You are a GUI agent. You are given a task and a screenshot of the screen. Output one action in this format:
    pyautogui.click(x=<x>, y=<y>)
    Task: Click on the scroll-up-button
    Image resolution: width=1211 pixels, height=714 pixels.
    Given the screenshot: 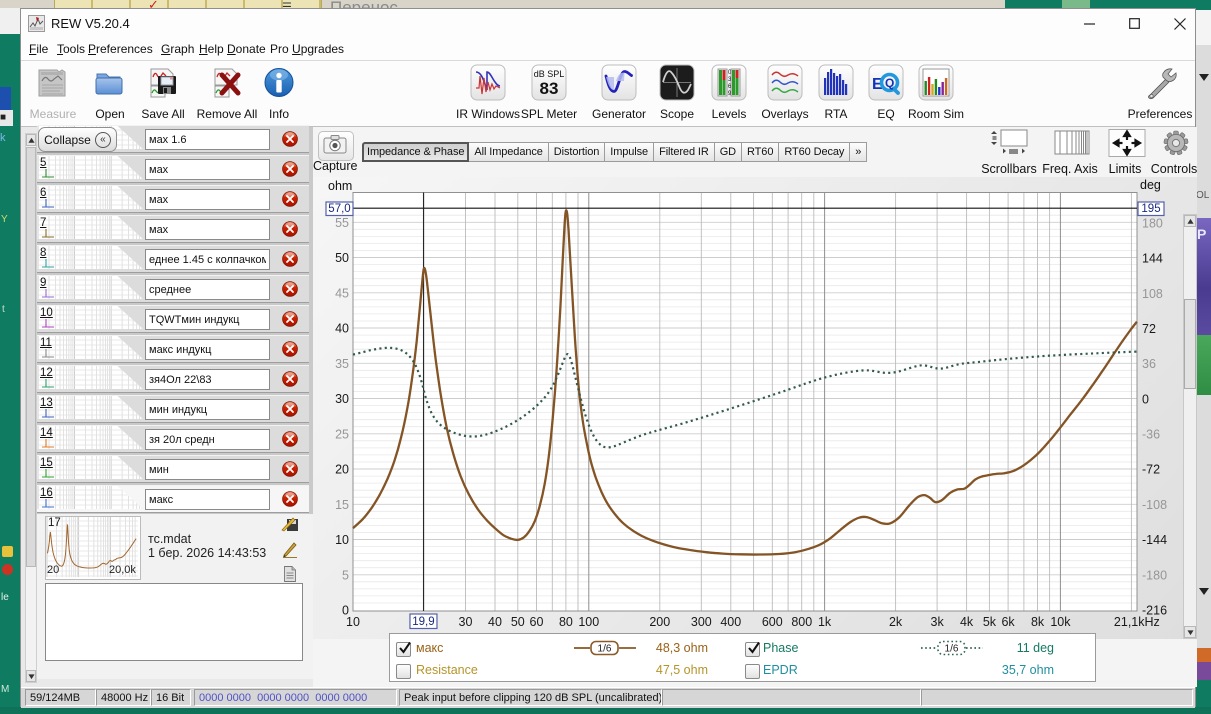 What is the action you would take?
    pyautogui.click(x=31, y=140)
    